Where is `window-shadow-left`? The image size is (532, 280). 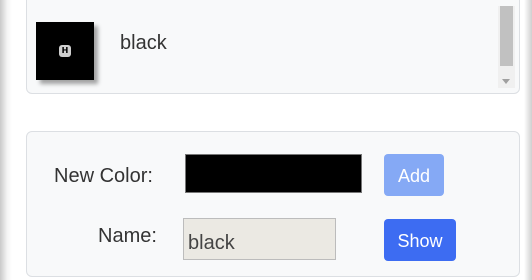
window-shadow-left is located at coordinates (6, 140).